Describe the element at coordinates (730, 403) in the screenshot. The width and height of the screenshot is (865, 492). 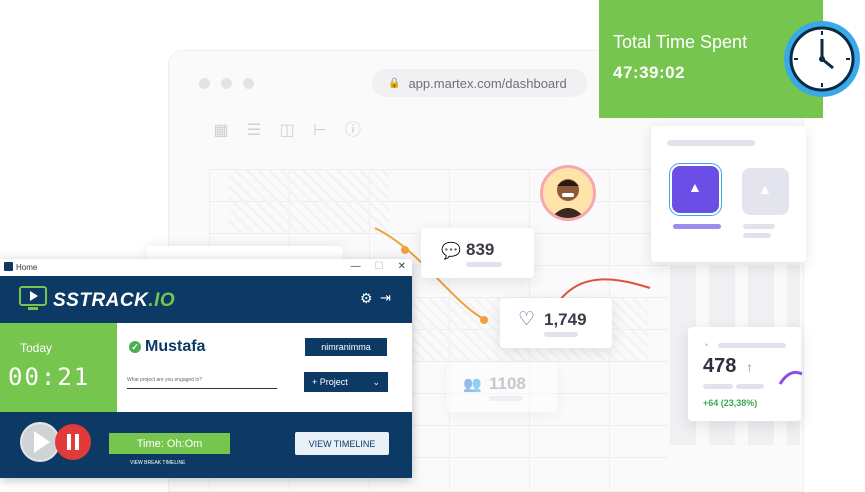
I see `metric-change: +64 (23,38%)` at that location.